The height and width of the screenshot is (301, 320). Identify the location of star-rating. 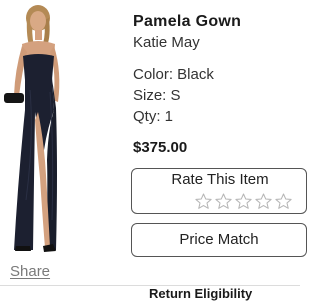
(243, 201).